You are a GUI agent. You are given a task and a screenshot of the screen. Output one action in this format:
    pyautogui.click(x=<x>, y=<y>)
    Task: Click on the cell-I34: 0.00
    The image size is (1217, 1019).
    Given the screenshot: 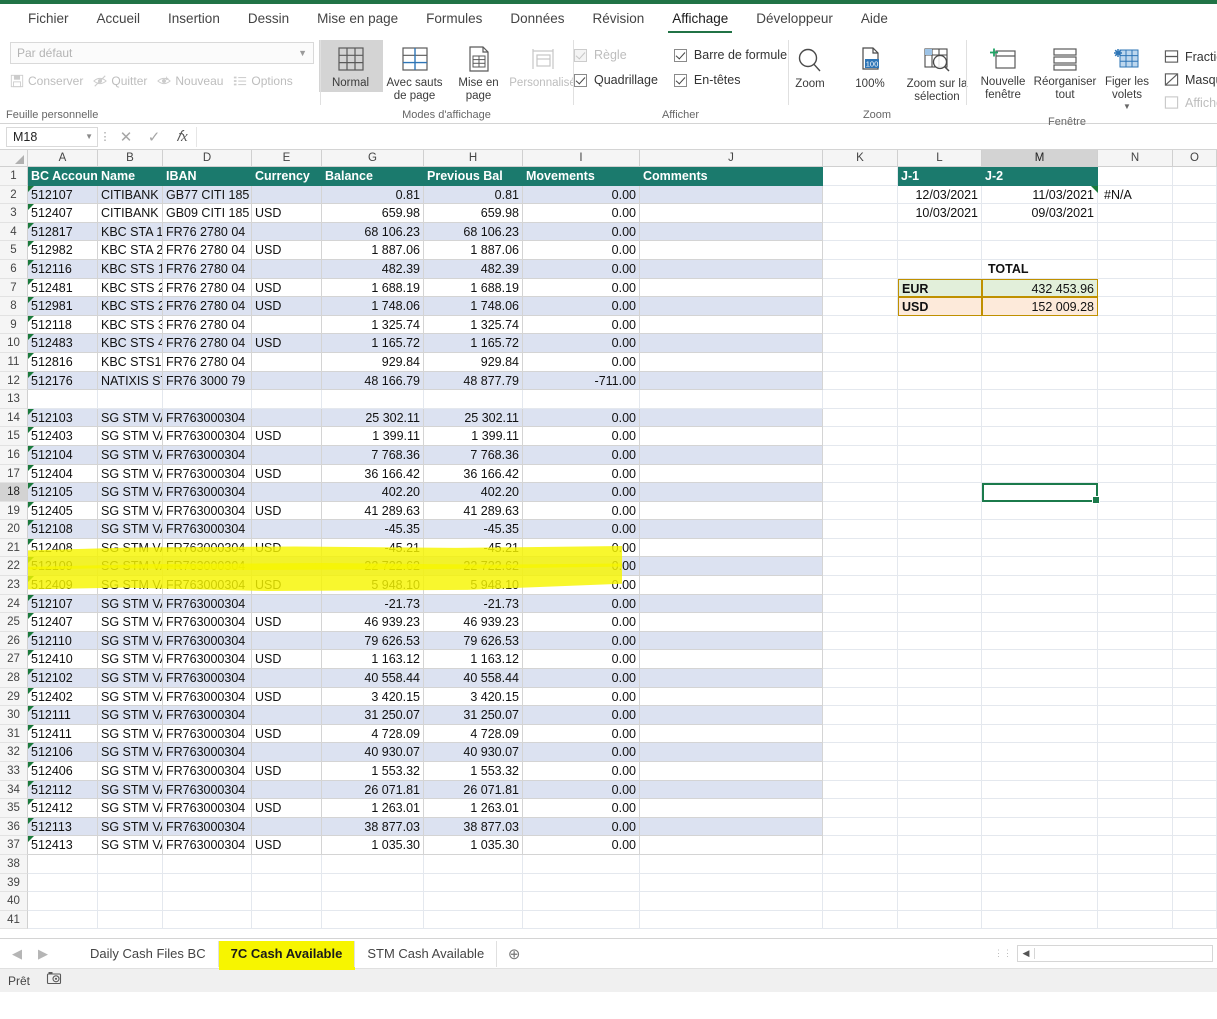 What is the action you would take?
    pyautogui.click(x=581, y=790)
    